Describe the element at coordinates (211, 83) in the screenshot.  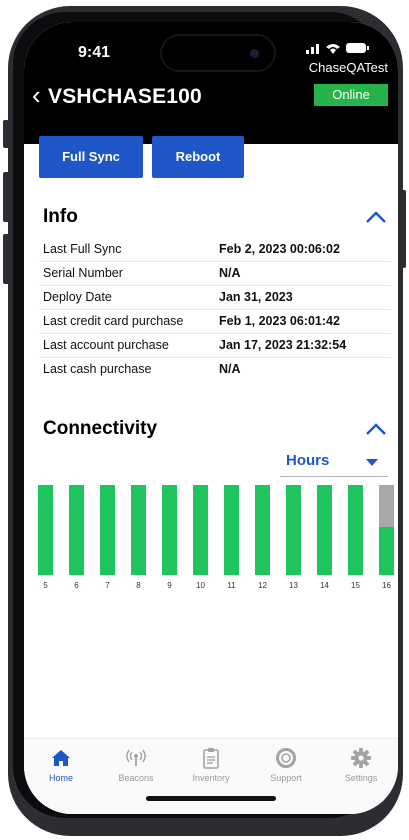
I see `header-bar: 9:41 ChaseQATest ‹ VSHCHASE100 Online` at that location.